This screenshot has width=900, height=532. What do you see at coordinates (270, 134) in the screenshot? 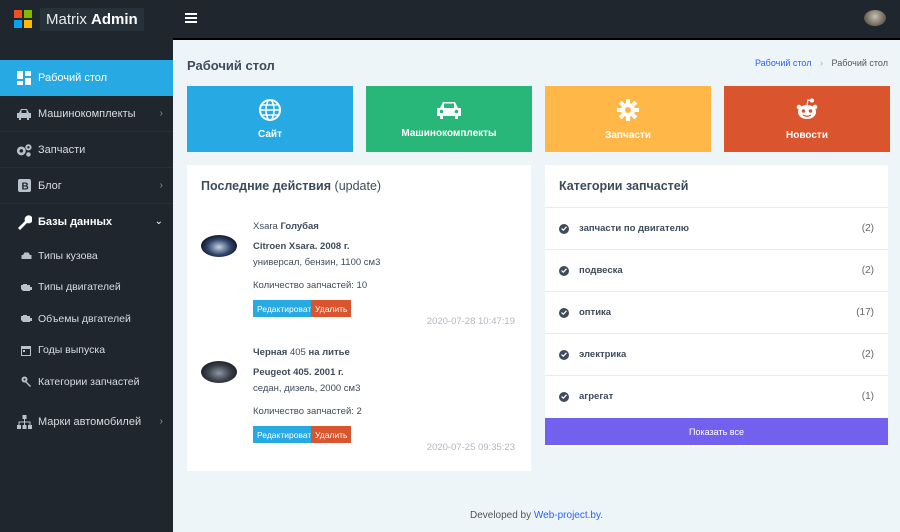
I see `tile-label: Сайт` at bounding box center [270, 134].